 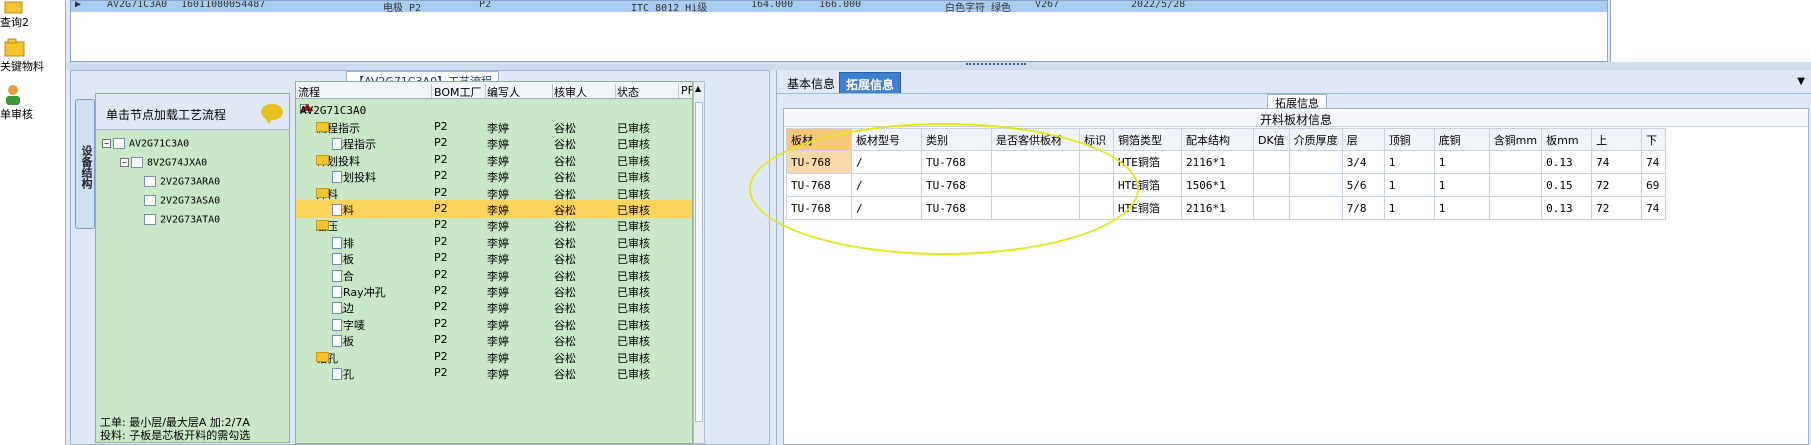 I want to click on tree-node: −8V2G74JXA0, so click(x=163, y=163).